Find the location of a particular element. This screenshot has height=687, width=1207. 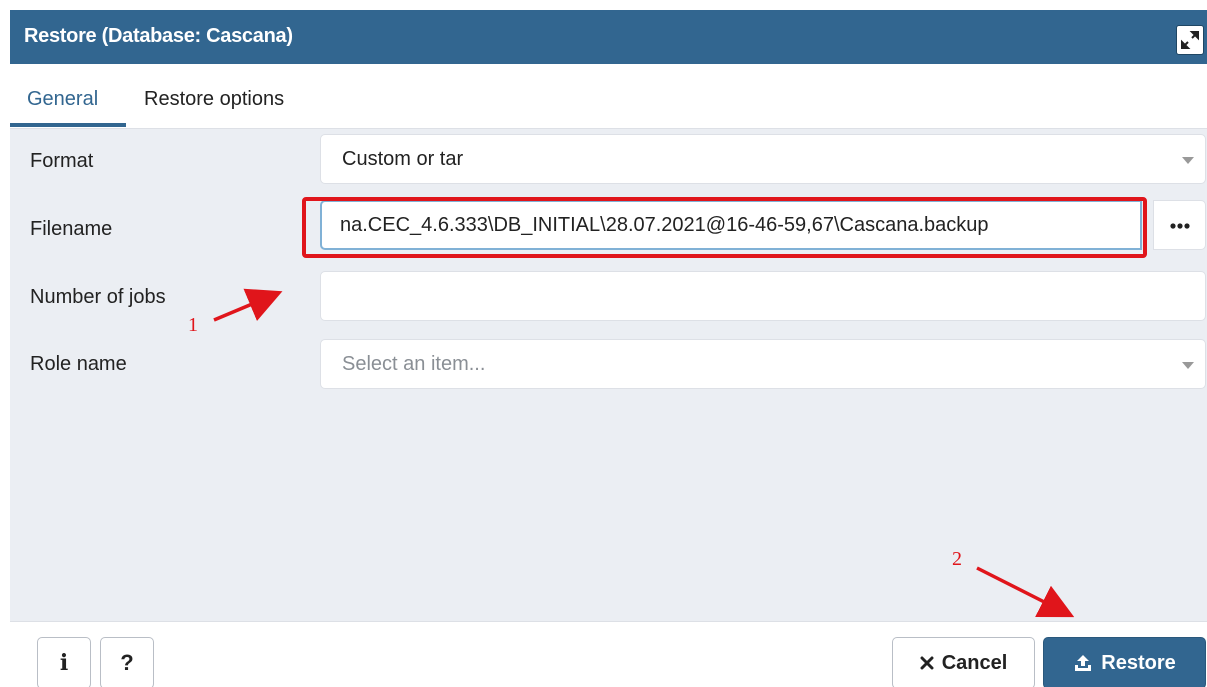

restore-label: Restore is located at coordinates (1138, 662).